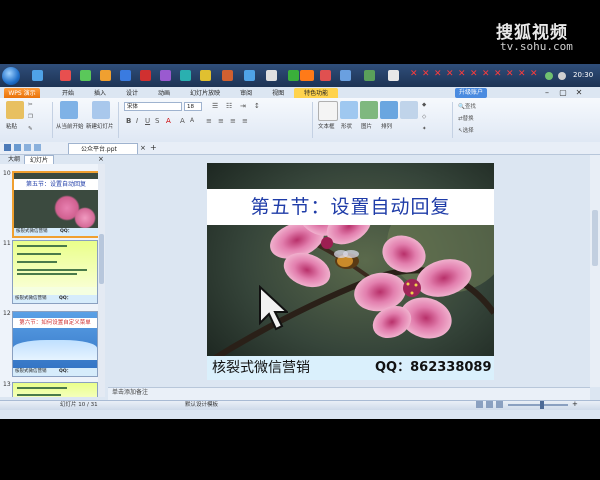 Image resolution: width=600 pixels, height=480 pixels. What do you see at coordinates (349, 110) in the screenshot?
I see `shapes-icon` at bounding box center [349, 110].